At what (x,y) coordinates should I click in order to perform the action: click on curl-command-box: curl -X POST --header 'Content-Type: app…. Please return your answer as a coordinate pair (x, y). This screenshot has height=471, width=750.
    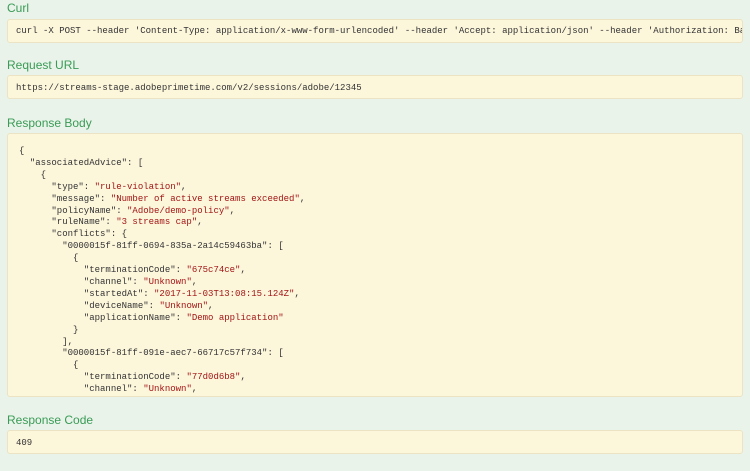
    Looking at the image, I should click on (375, 31).